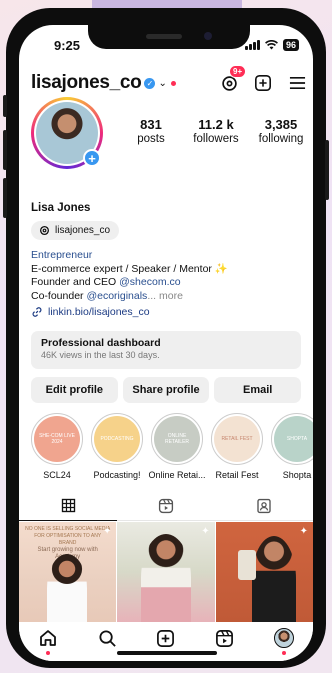 Image resolution: width=332 pixels, height=673 pixels. What do you see at coordinates (293, 439) in the screenshot?
I see `highlight-cover: SHOPTA` at bounding box center [293, 439].